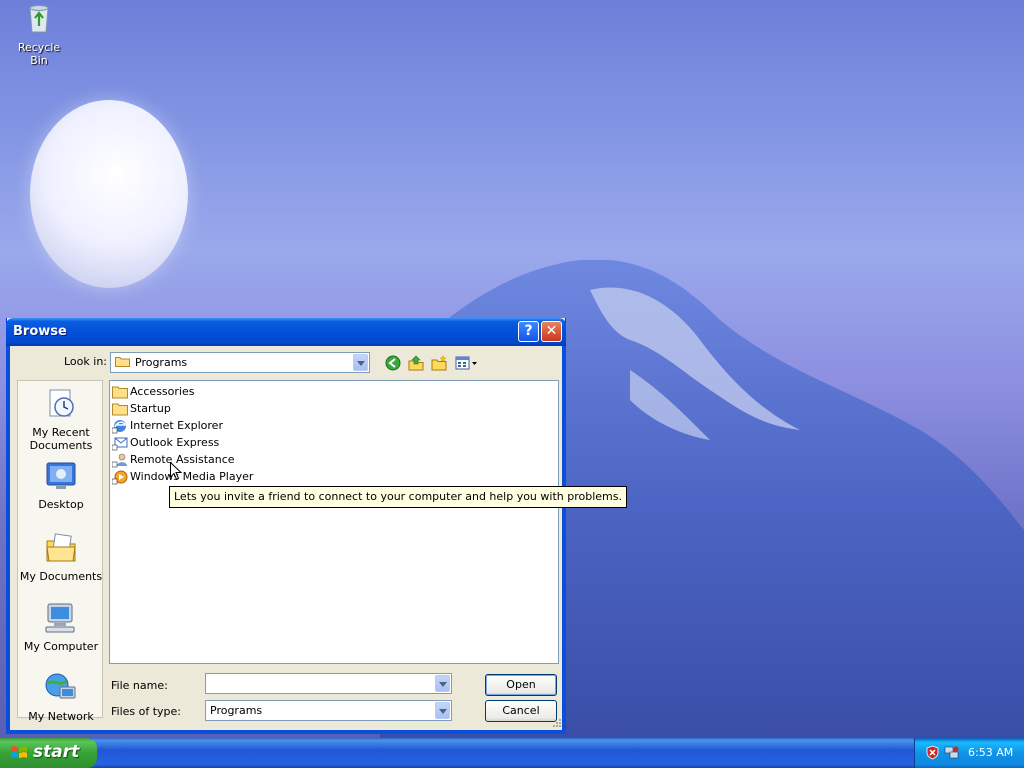 Image resolution: width=1024 pixels, height=768 pixels. I want to click on desktop-icon, so click(61, 475).